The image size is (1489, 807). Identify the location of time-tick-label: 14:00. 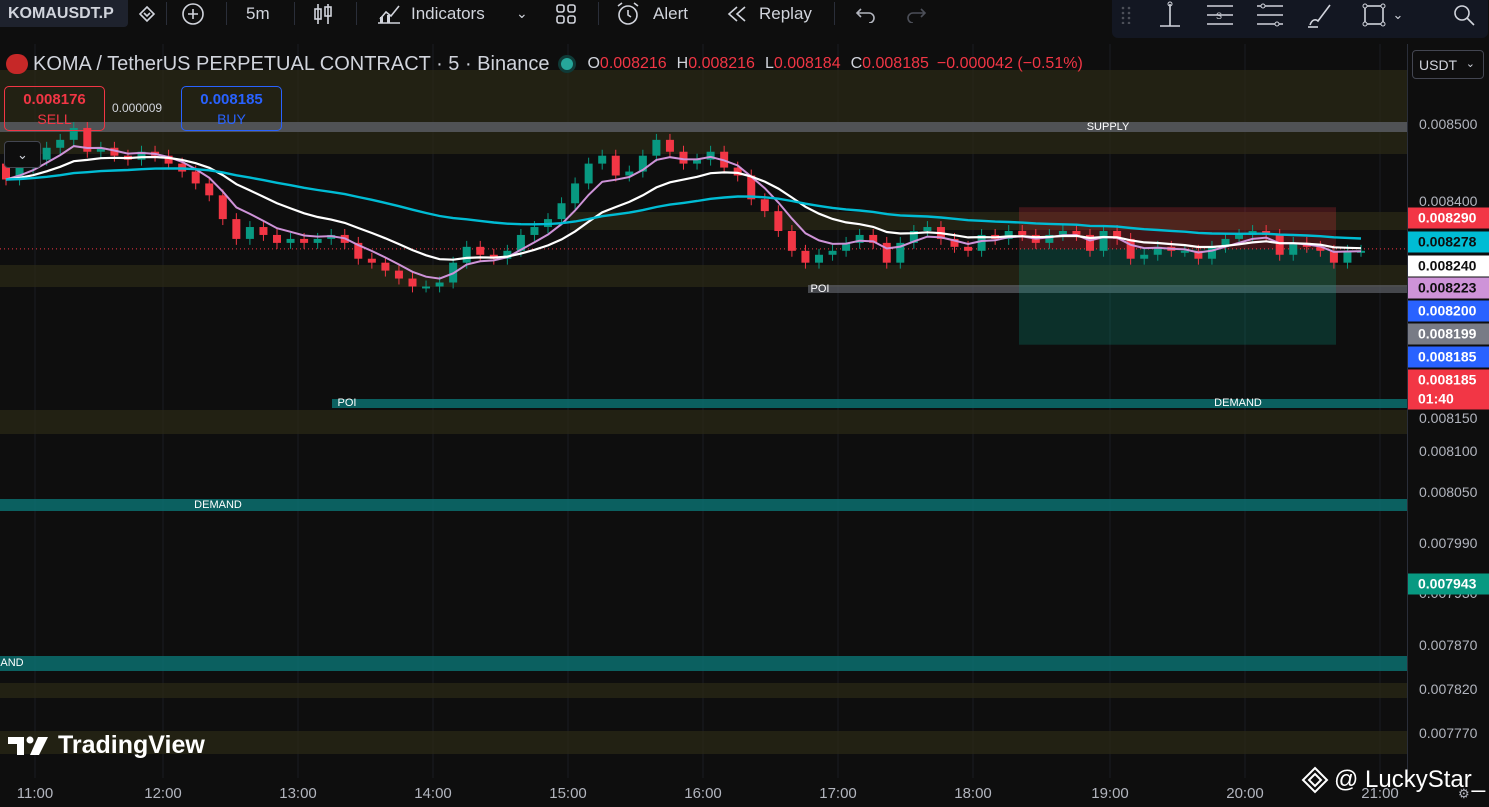
(433, 793).